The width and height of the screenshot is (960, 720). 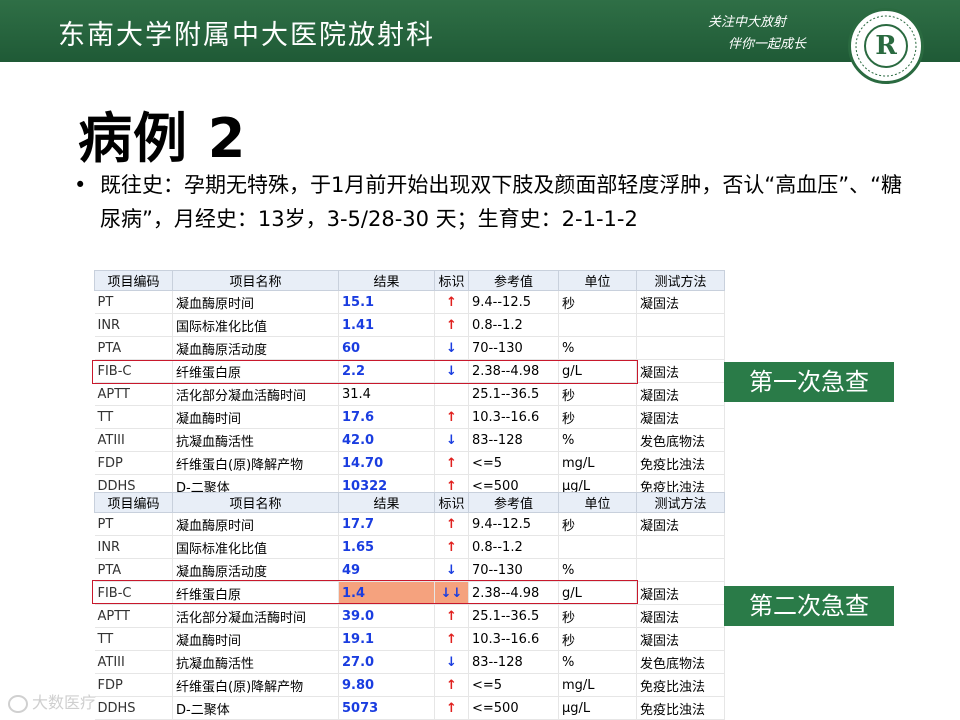 I want to click on table-row: PTA 凝血酶原活动度 60 ↓ 70--130%, so click(x=409, y=348).